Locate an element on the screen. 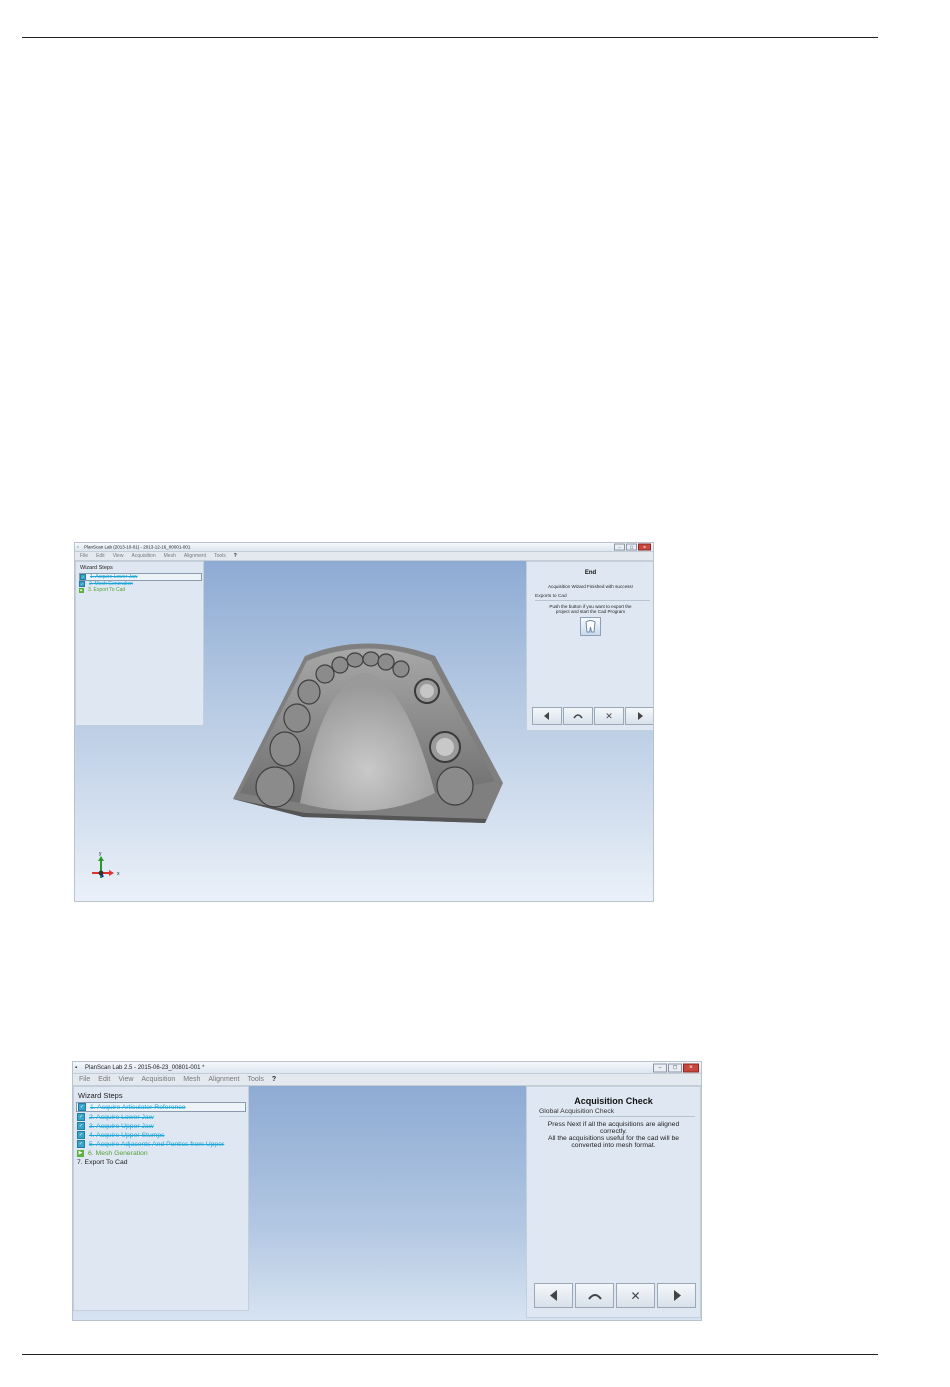  tooth-icon is located at coordinates (590, 626).